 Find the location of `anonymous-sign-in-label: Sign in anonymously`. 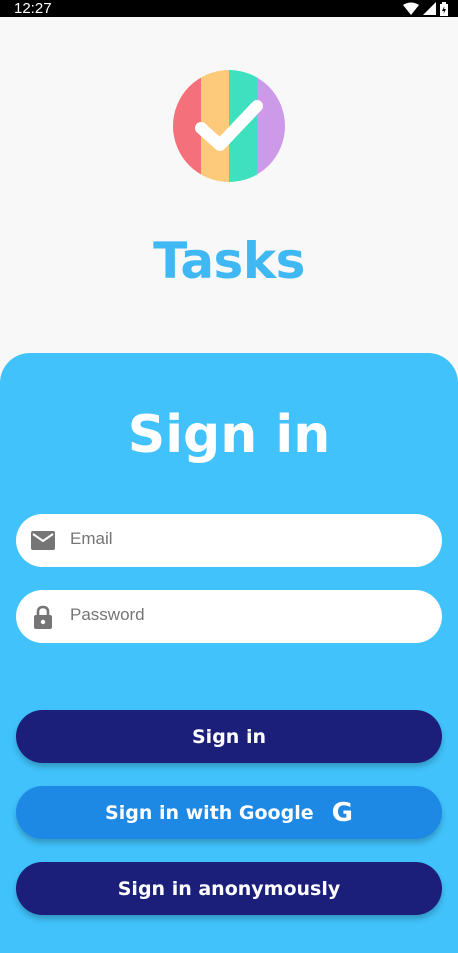

anonymous-sign-in-label: Sign in anonymously is located at coordinates (229, 888).